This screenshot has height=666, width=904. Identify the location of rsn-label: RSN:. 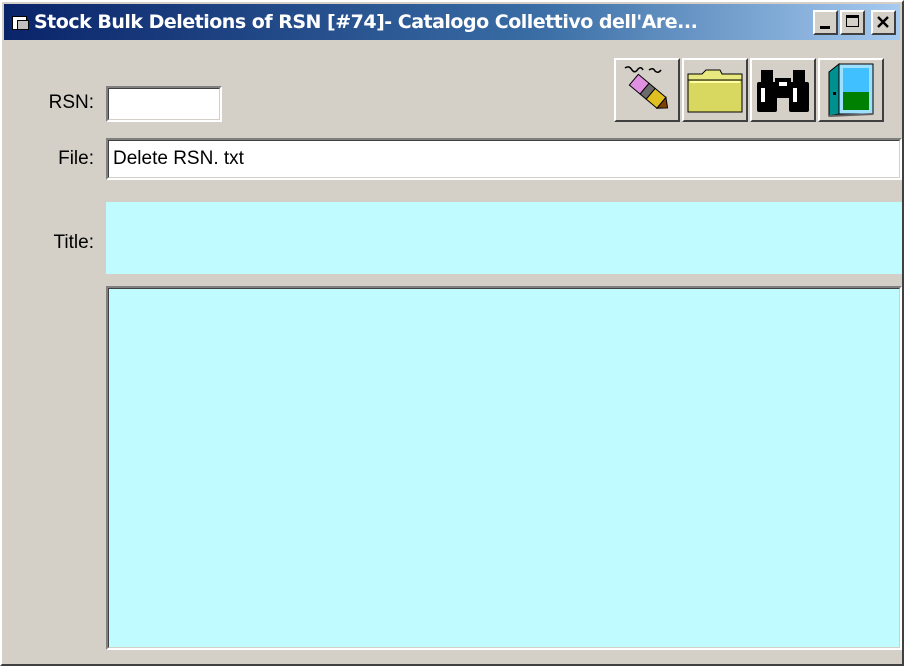
(71, 102).